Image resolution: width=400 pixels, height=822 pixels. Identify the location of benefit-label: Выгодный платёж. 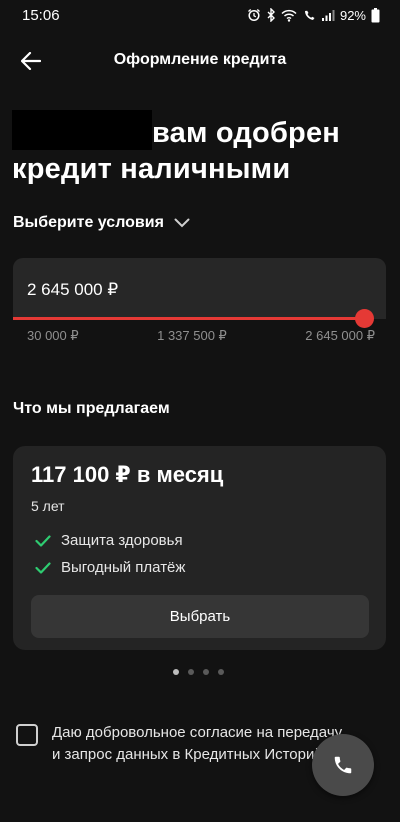
(123, 567).